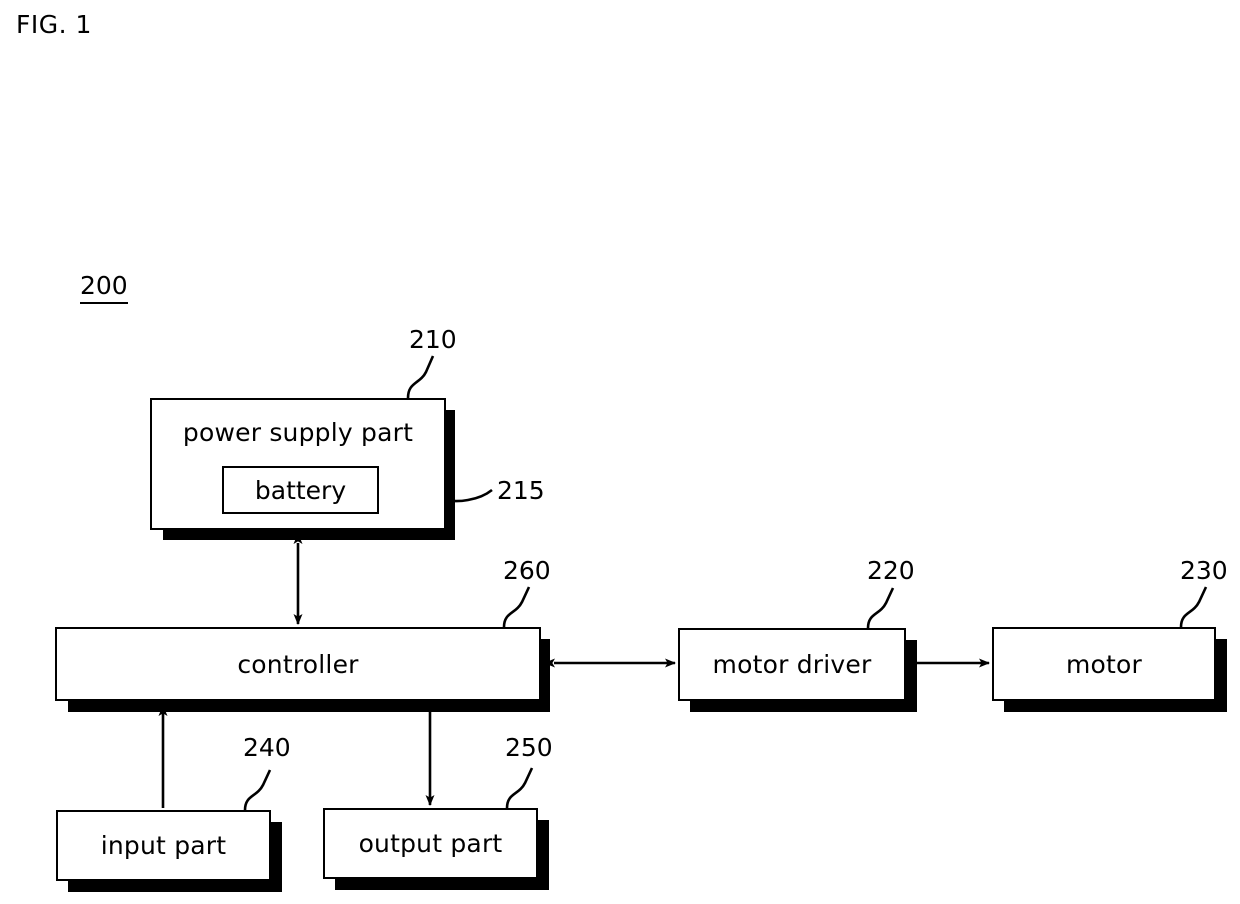  I want to click on output-part-block: output part, so click(430, 843).